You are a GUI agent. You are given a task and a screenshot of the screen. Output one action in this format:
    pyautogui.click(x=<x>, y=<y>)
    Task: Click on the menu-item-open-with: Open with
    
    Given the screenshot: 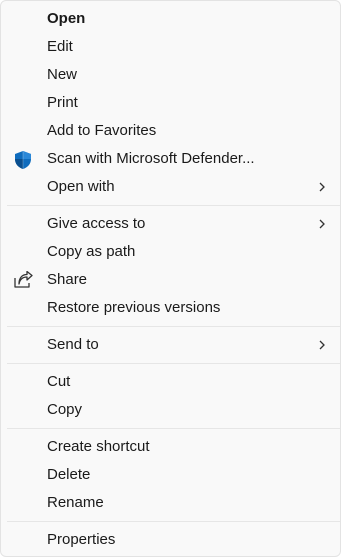 What is the action you would take?
    pyautogui.click(x=170, y=187)
    